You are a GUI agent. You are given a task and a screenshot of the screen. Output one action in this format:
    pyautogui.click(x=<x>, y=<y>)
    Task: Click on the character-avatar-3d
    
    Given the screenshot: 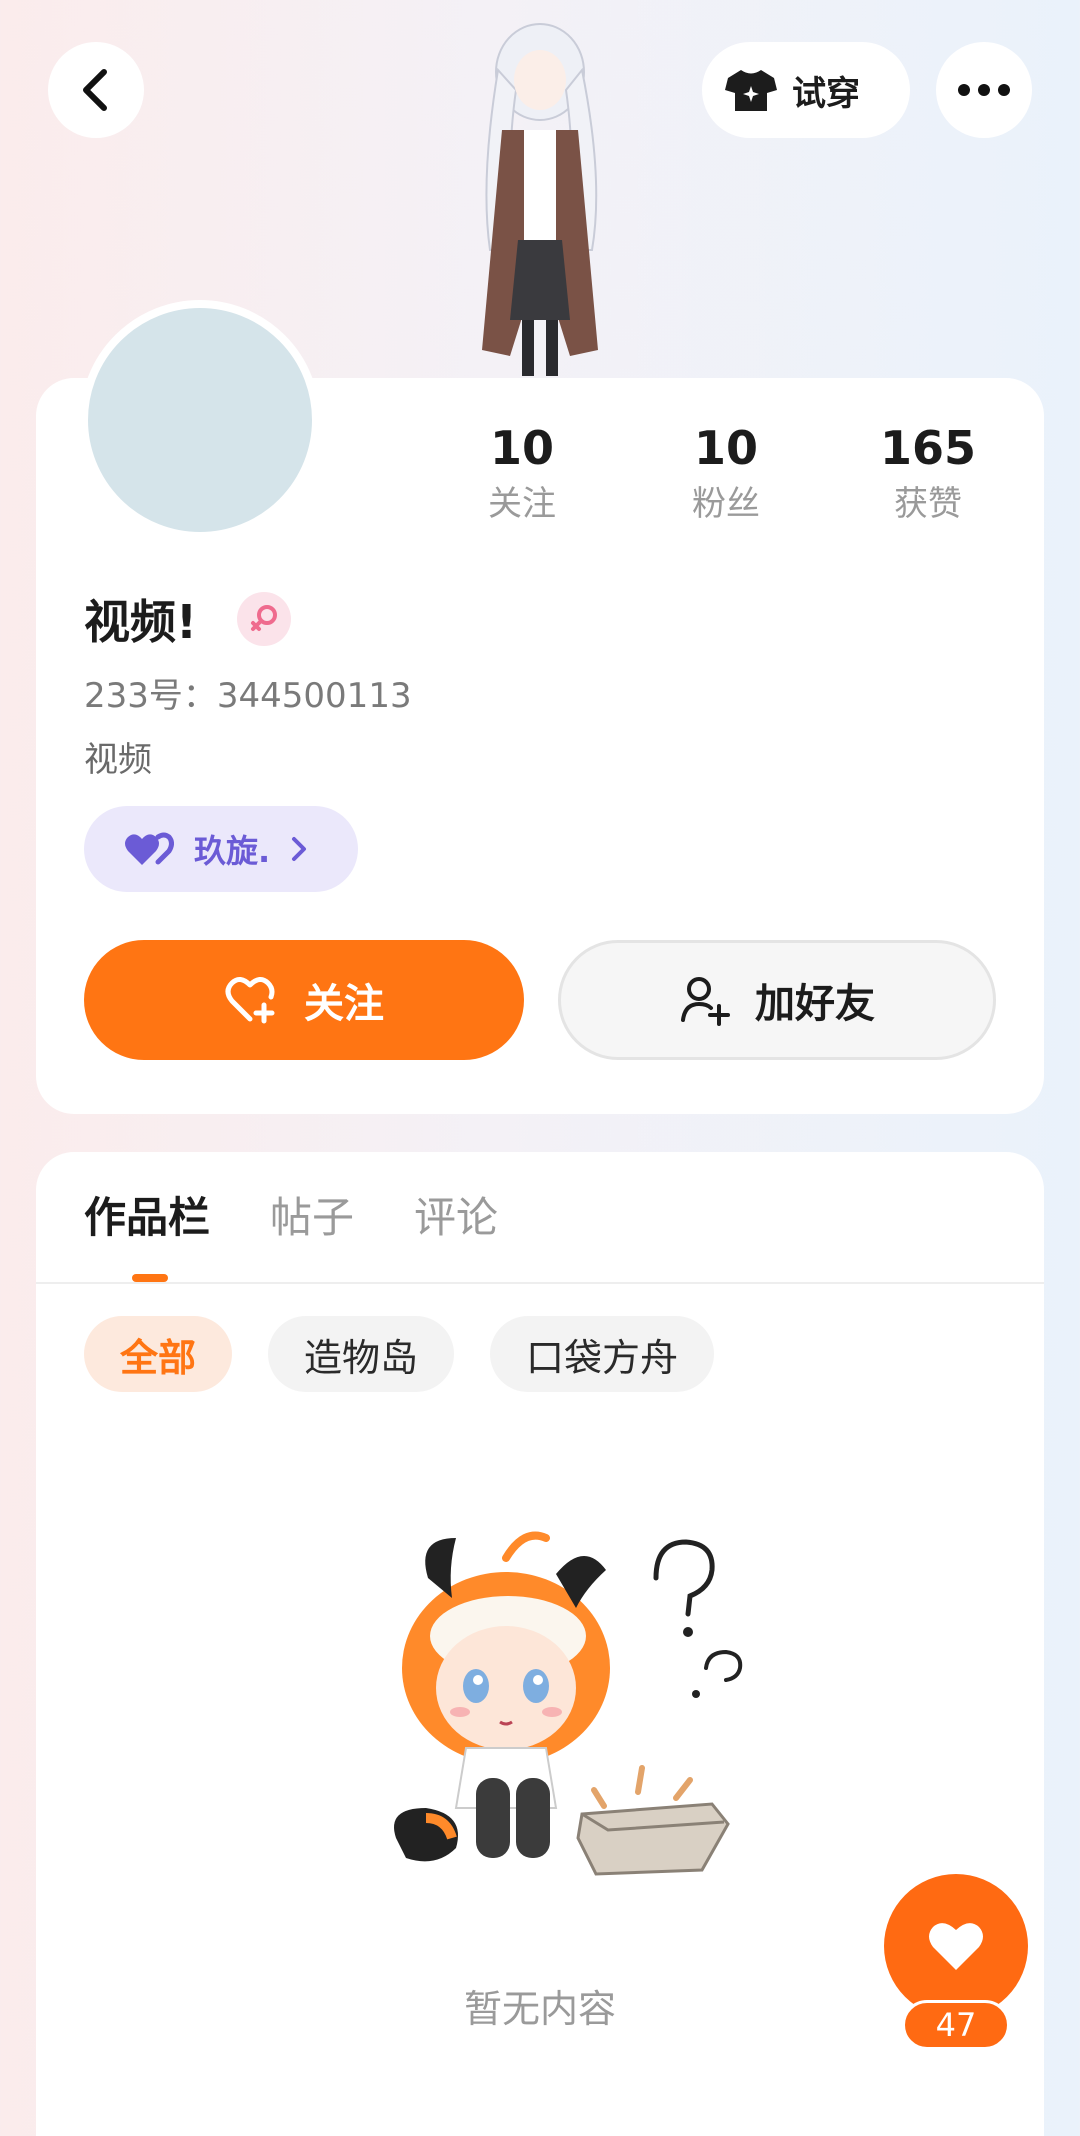 What is the action you would take?
    pyautogui.click(x=540, y=200)
    